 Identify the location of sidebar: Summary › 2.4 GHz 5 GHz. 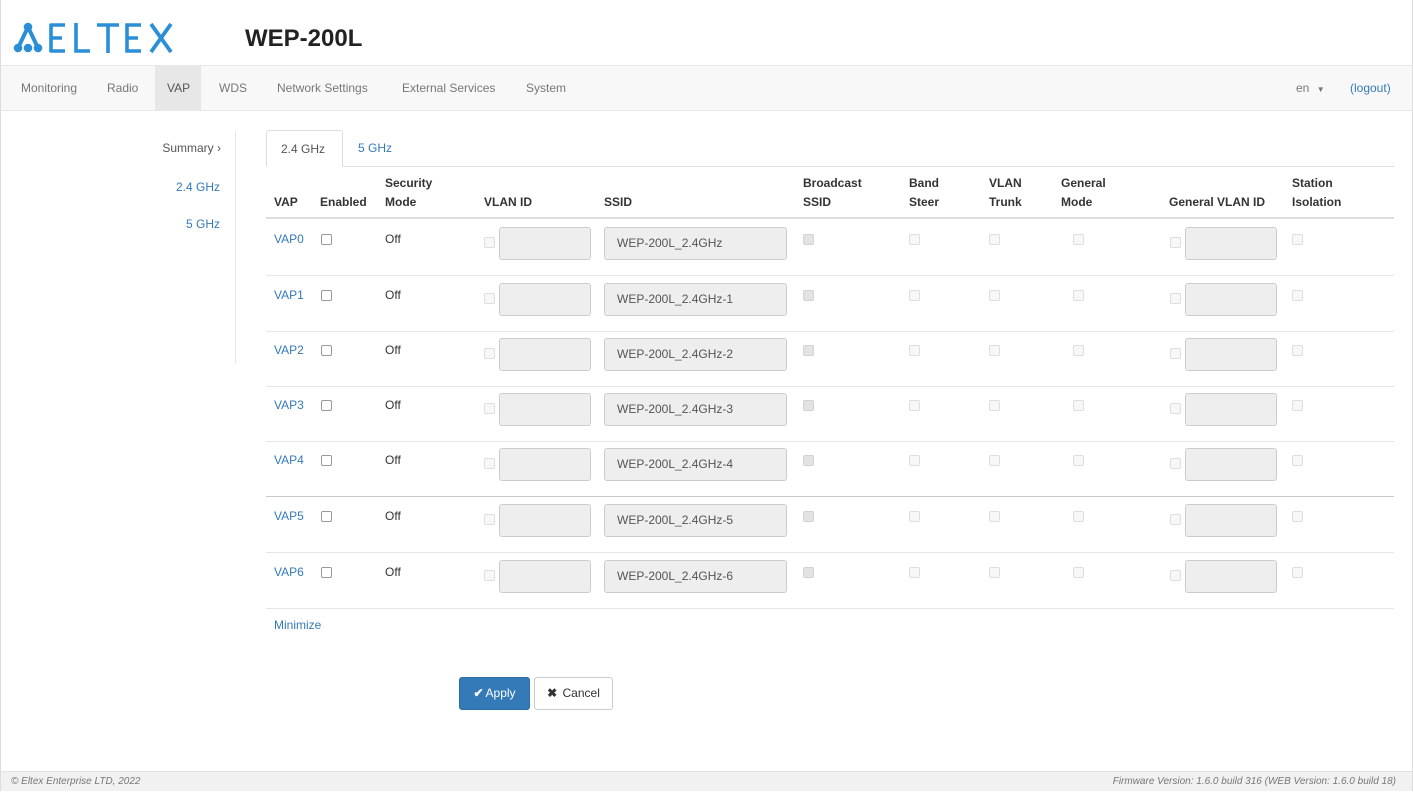
(118, 247).